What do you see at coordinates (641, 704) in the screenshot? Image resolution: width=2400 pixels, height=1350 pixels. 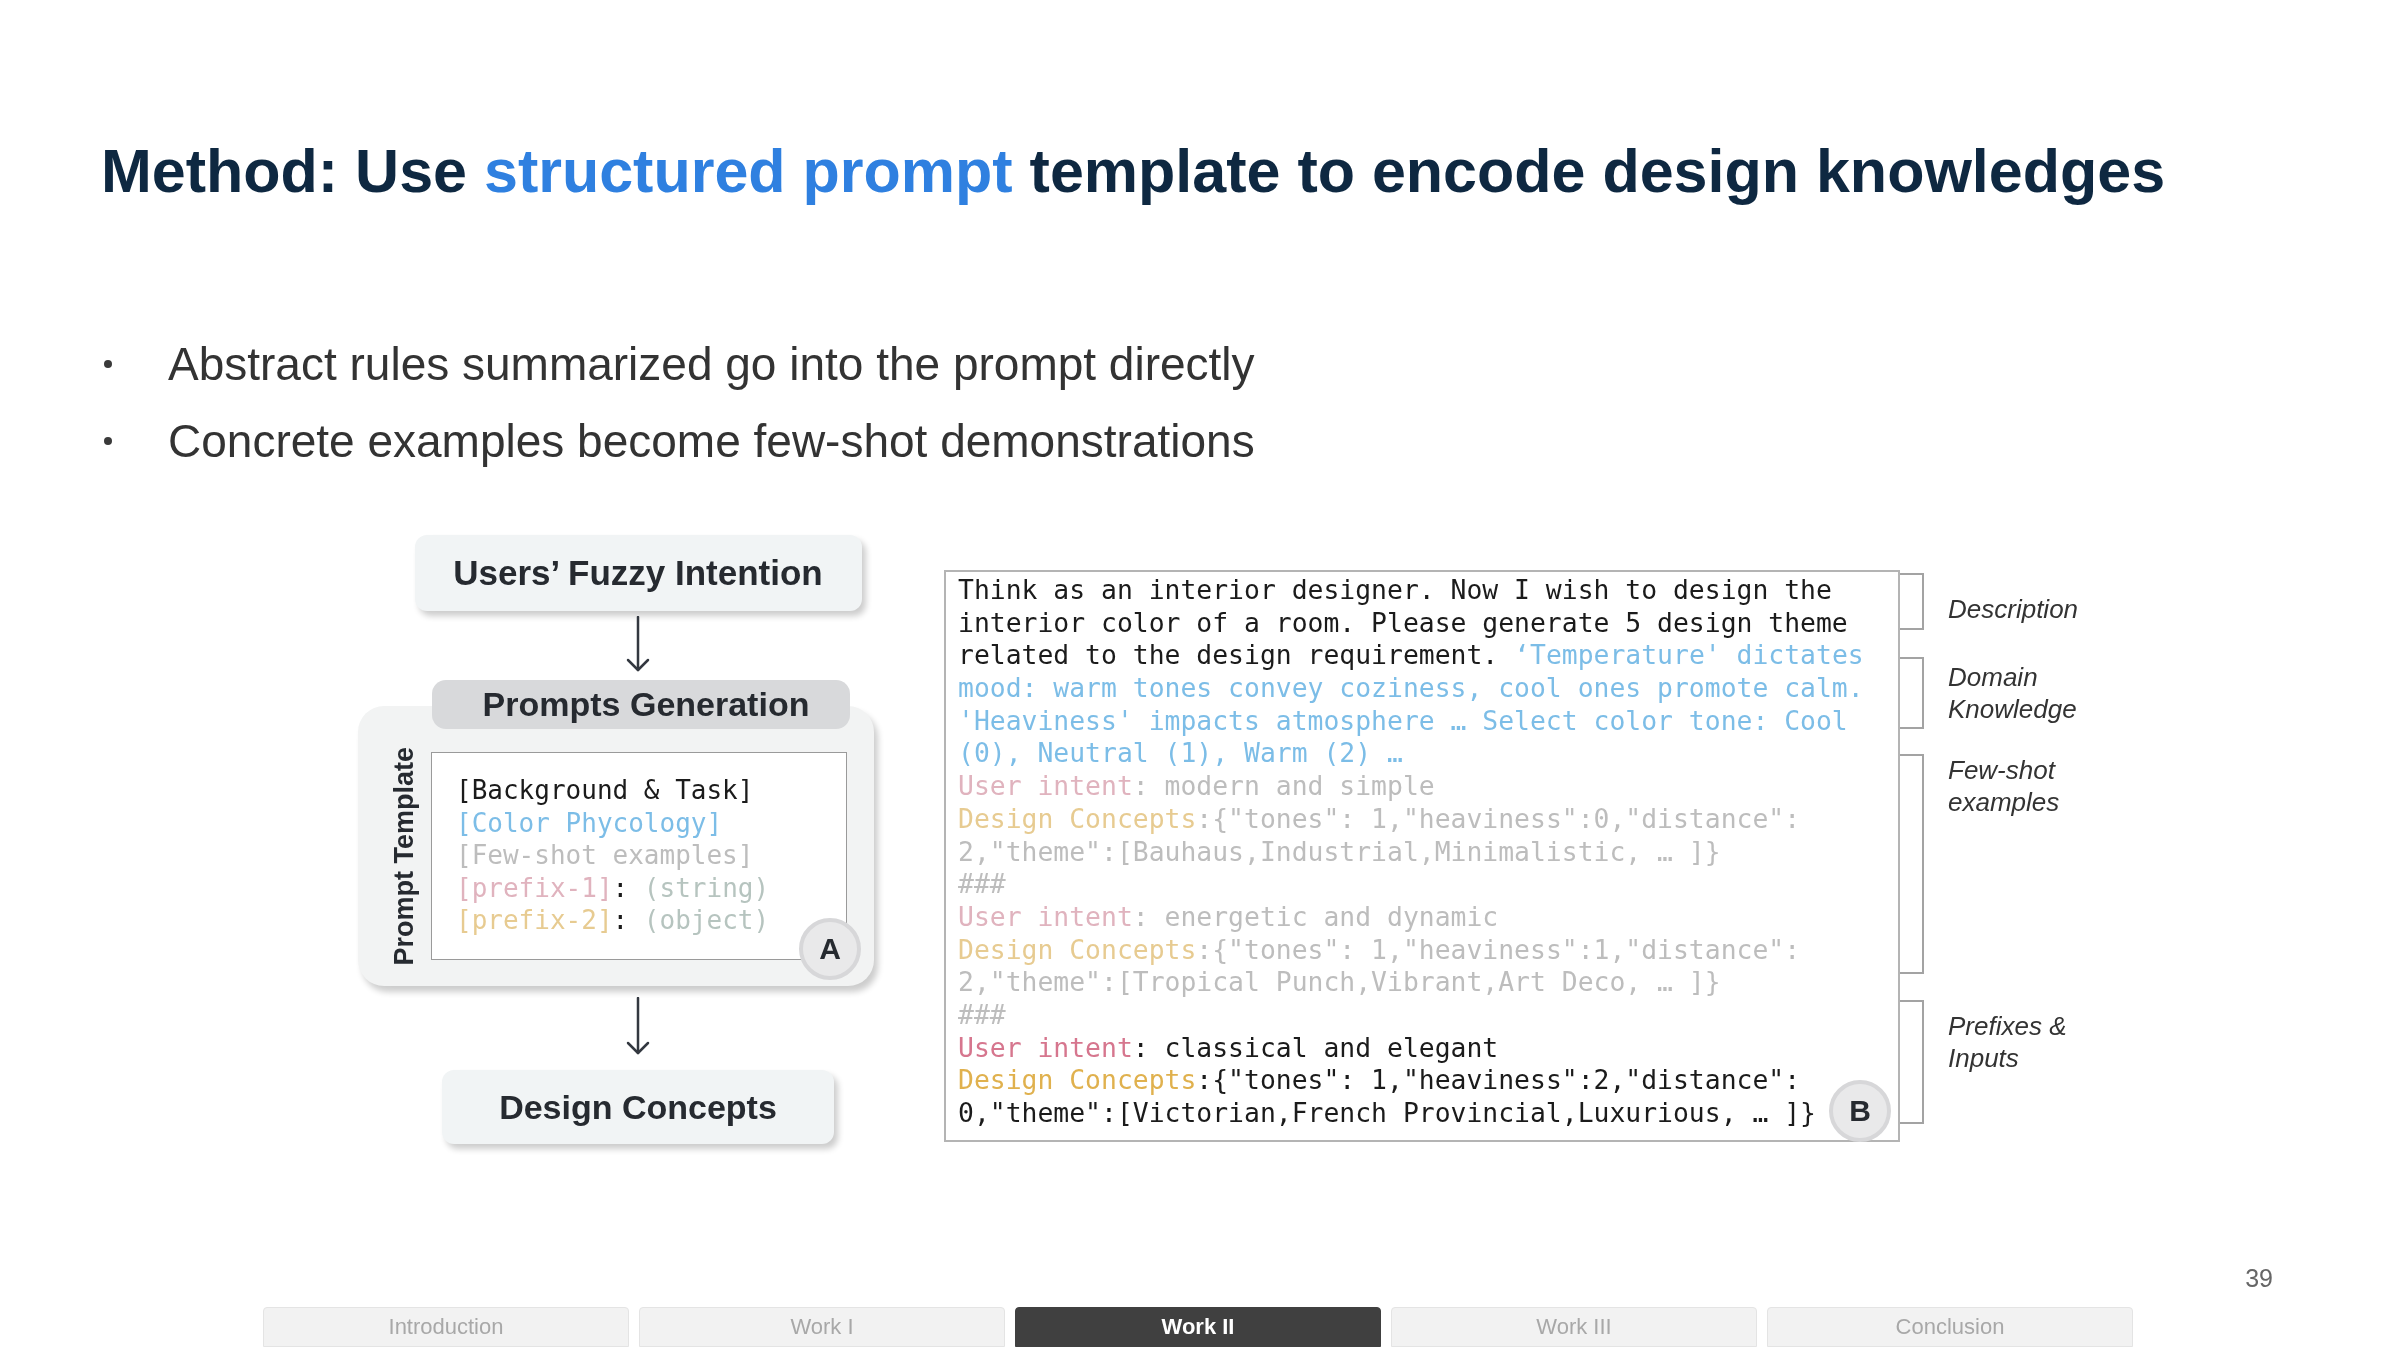 I see `section-header: Prompts Generation` at bounding box center [641, 704].